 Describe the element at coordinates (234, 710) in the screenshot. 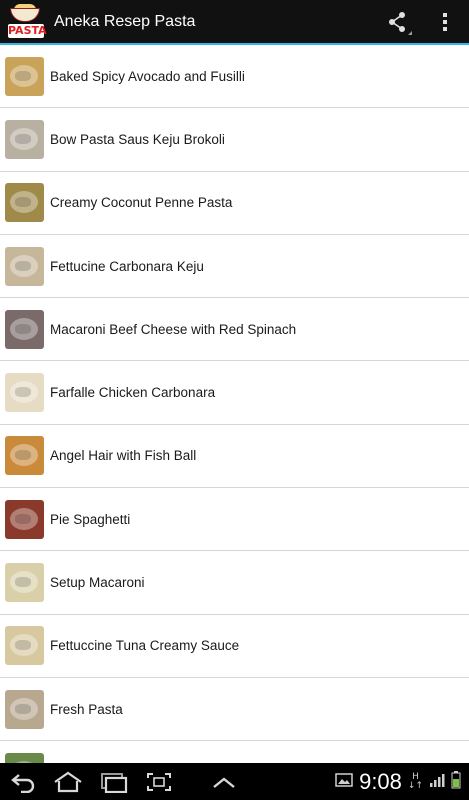

I see `recipe-list-item: Fresh Pasta` at that location.